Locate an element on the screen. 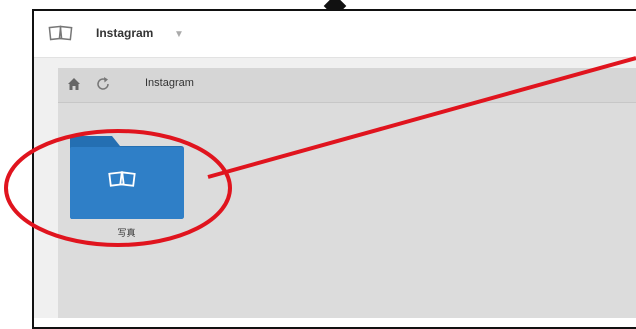 Image resolution: width=636 pixels, height=329 pixels. annotation-circle is located at coordinates (118, 188).